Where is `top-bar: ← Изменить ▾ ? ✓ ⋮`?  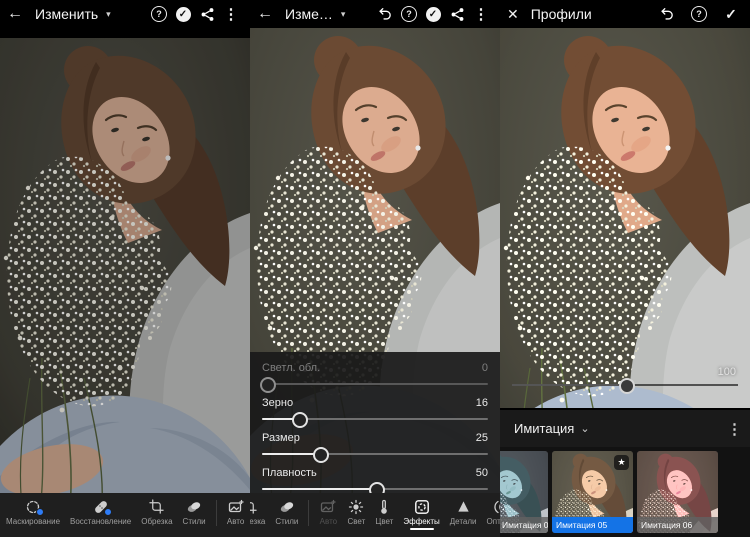 top-bar: ← Изменить ▾ ? ✓ ⋮ is located at coordinates (125, 14).